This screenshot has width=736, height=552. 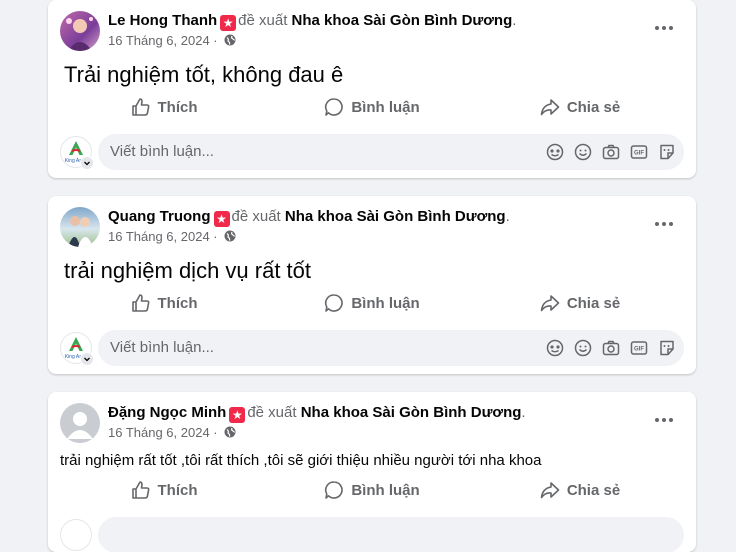 What do you see at coordinates (204, 74) in the screenshot?
I see `post-text: Trải nghiệm tốt, không đau ê` at bounding box center [204, 74].